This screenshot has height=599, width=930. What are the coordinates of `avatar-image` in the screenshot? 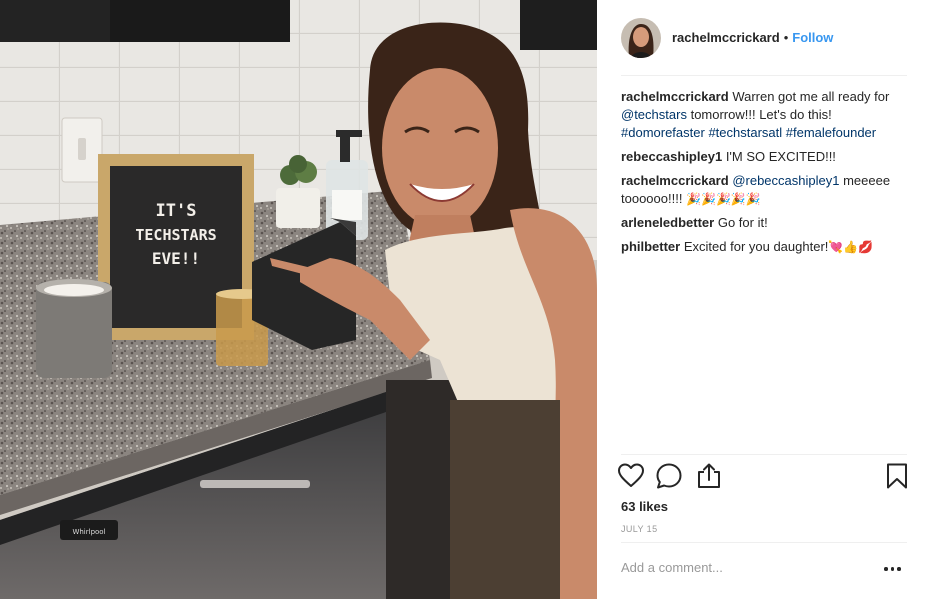 It's located at (641, 37).